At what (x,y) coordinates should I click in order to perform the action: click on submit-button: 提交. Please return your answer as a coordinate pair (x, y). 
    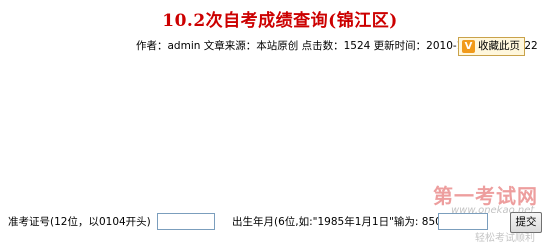
    Looking at the image, I should click on (526, 222).